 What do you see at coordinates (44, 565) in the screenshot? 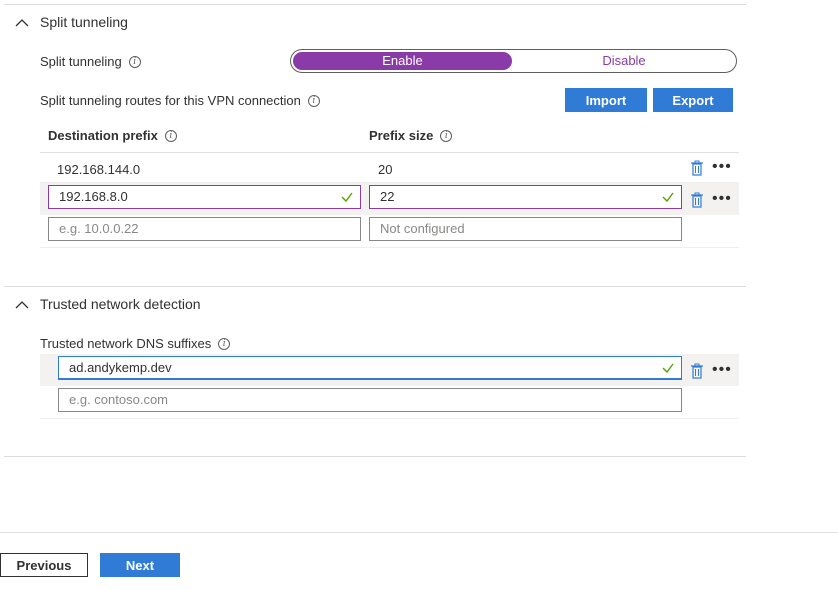
I see `previous-button: Previous` at bounding box center [44, 565].